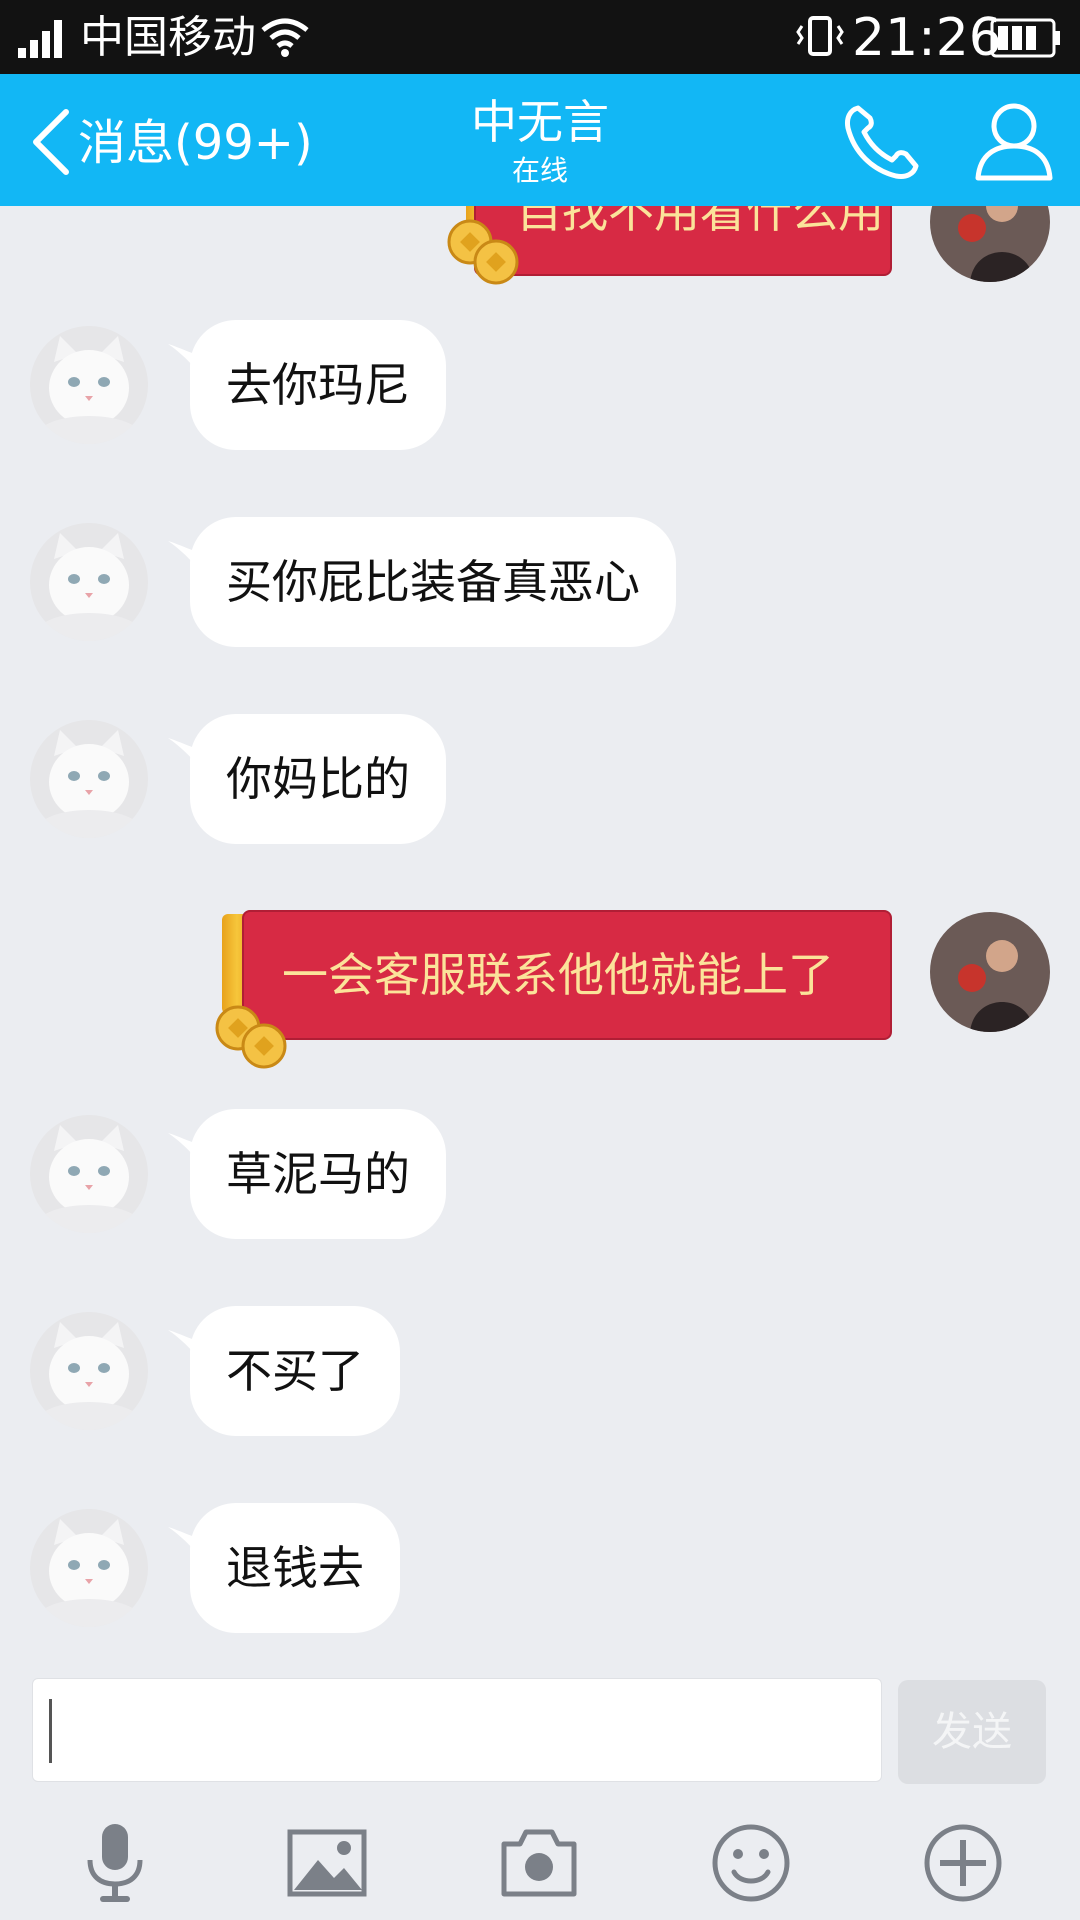 The width and height of the screenshot is (1080, 1920). What do you see at coordinates (1025, 38) in the screenshot?
I see `battery-icon` at bounding box center [1025, 38].